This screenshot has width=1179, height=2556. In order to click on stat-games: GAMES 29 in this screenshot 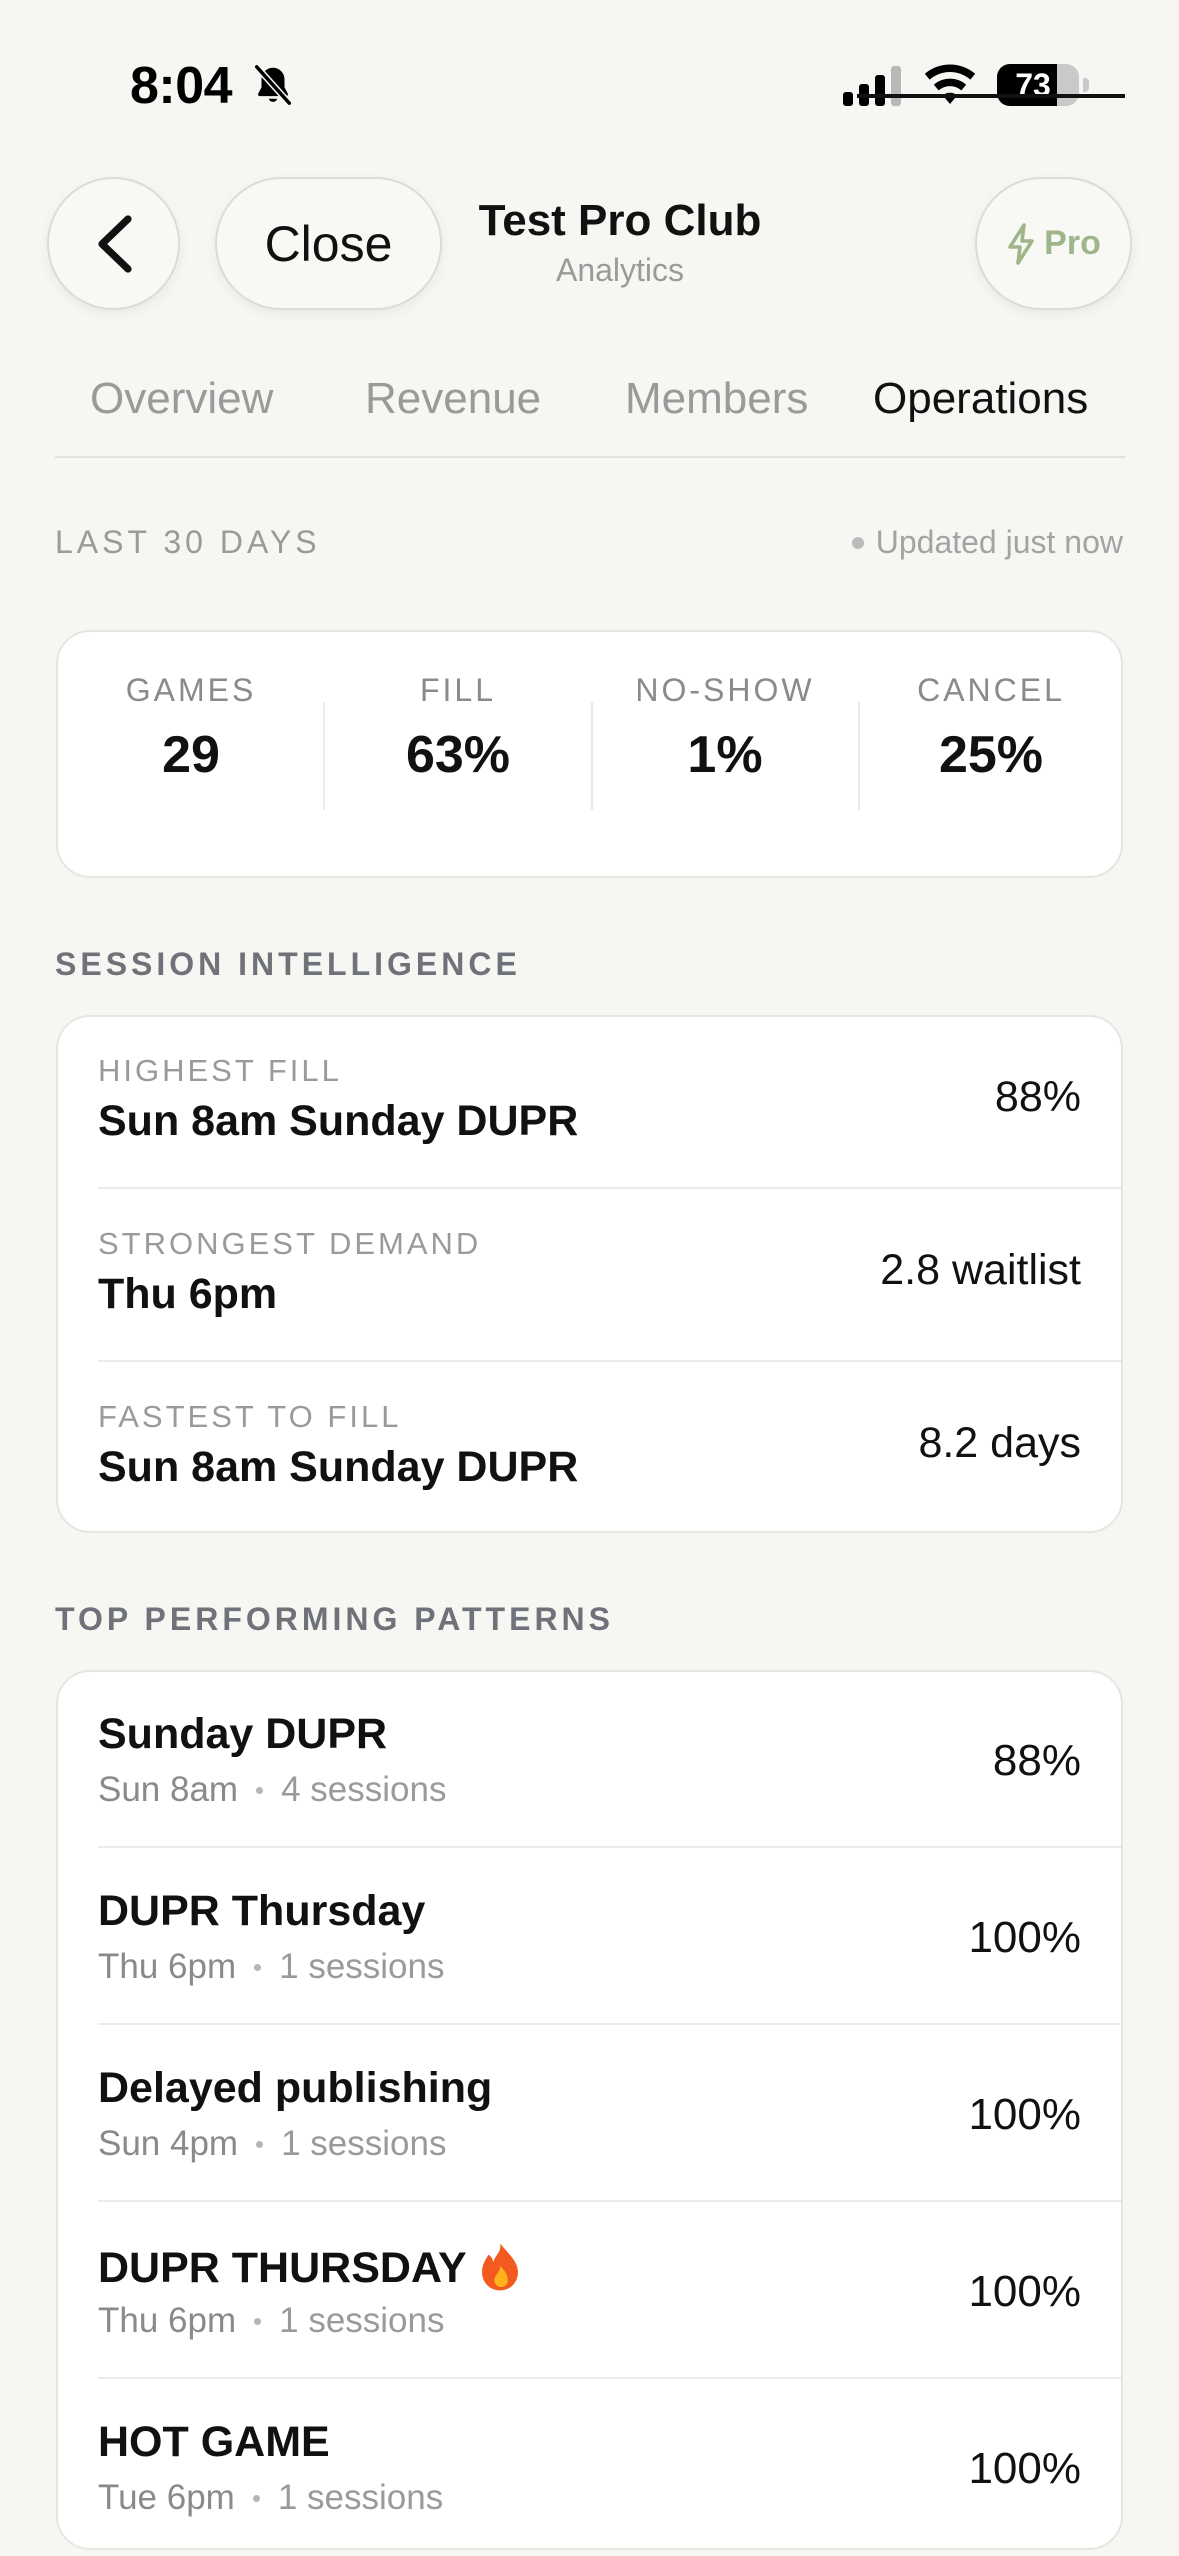, I will do `click(191, 728)`.